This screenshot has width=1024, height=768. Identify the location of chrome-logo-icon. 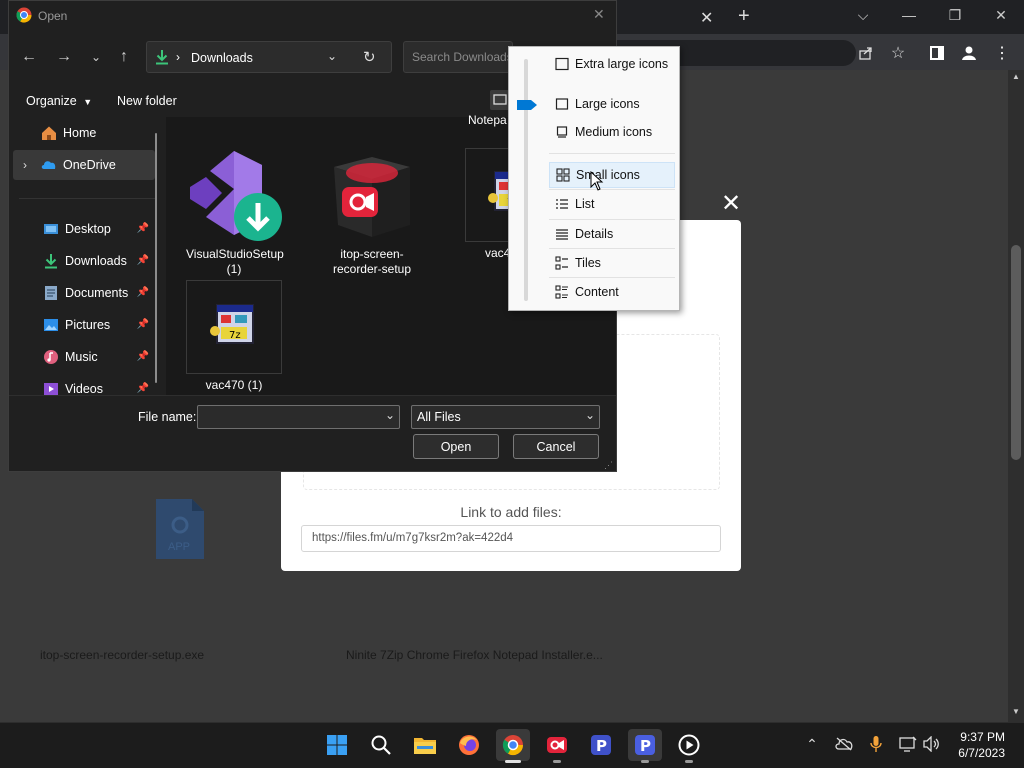
(24, 15).